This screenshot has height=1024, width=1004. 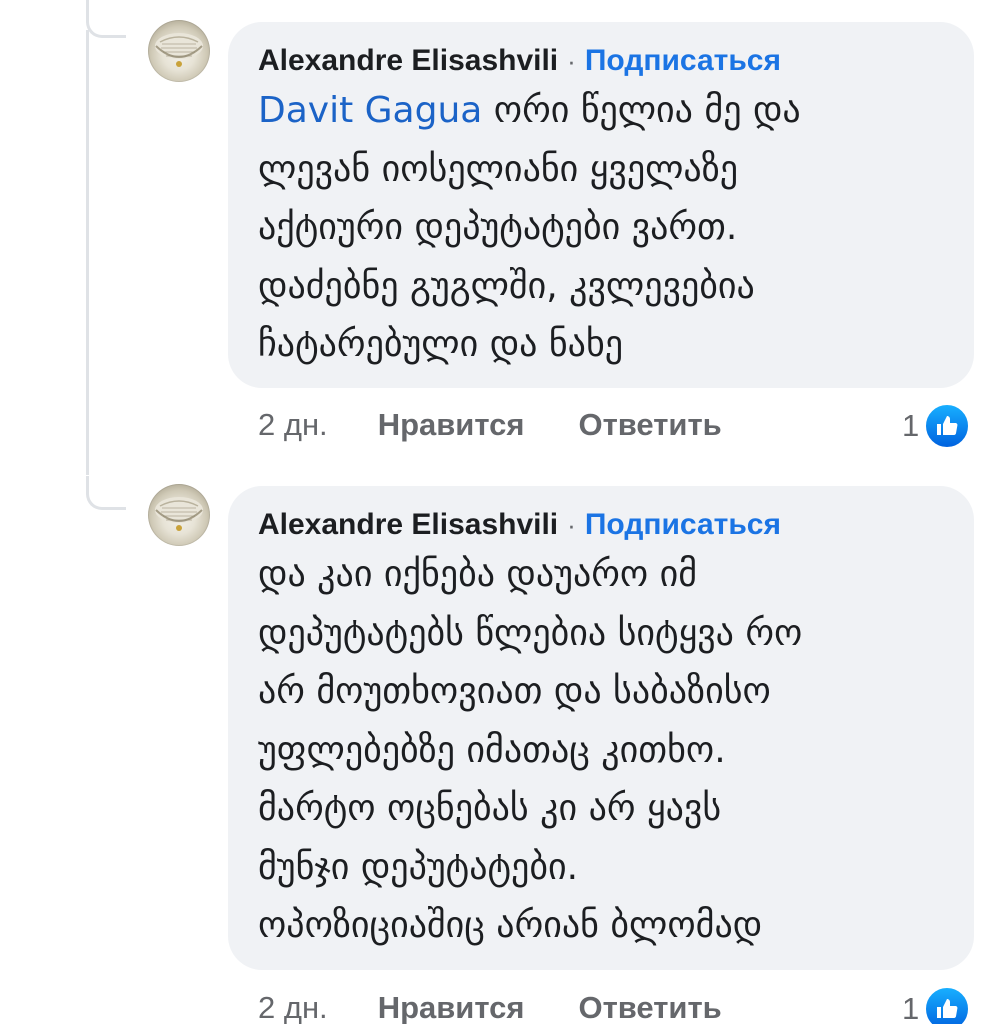 I want to click on mention-link: Davit Gagua, so click(x=370, y=110).